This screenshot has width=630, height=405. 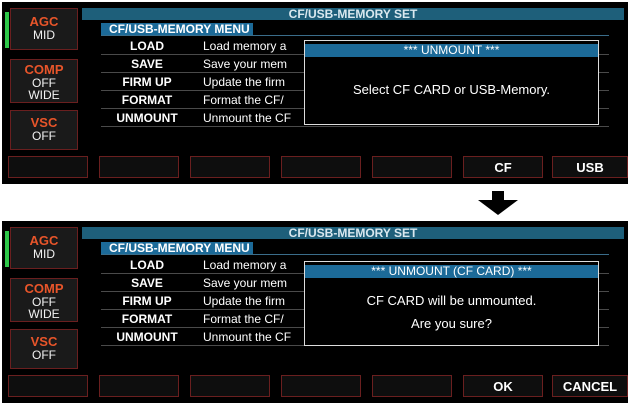 I want to click on usb-button: USB, so click(x=590, y=167).